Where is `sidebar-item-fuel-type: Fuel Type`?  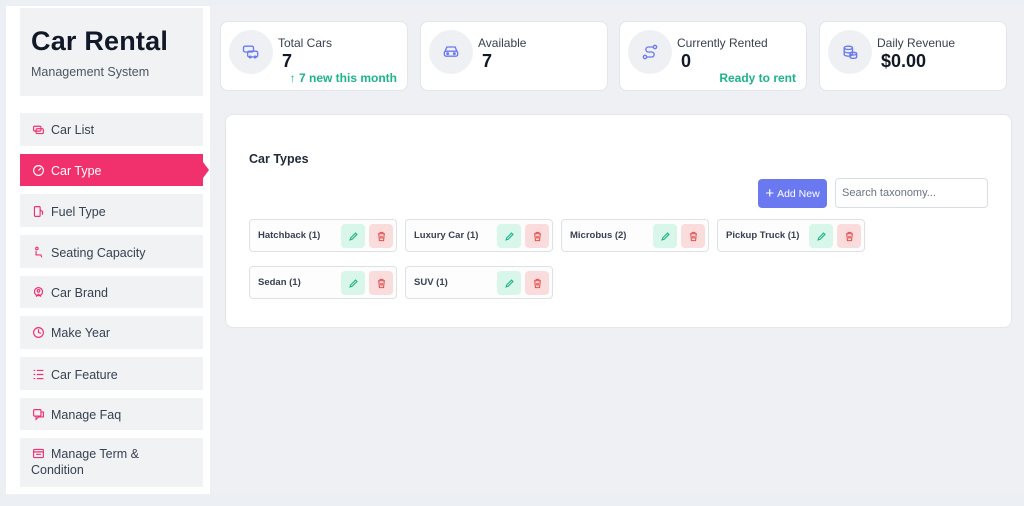 sidebar-item-fuel-type: Fuel Type is located at coordinates (111, 210).